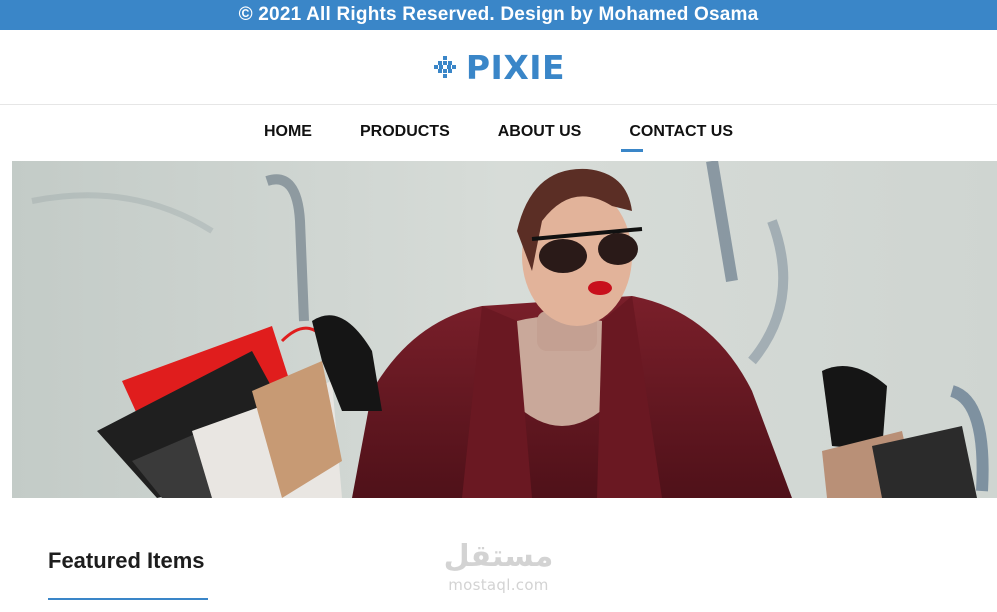 The width and height of the screenshot is (997, 612). What do you see at coordinates (288, 133) in the screenshot?
I see `nav-item-home: HOME` at bounding box center [288, 133].